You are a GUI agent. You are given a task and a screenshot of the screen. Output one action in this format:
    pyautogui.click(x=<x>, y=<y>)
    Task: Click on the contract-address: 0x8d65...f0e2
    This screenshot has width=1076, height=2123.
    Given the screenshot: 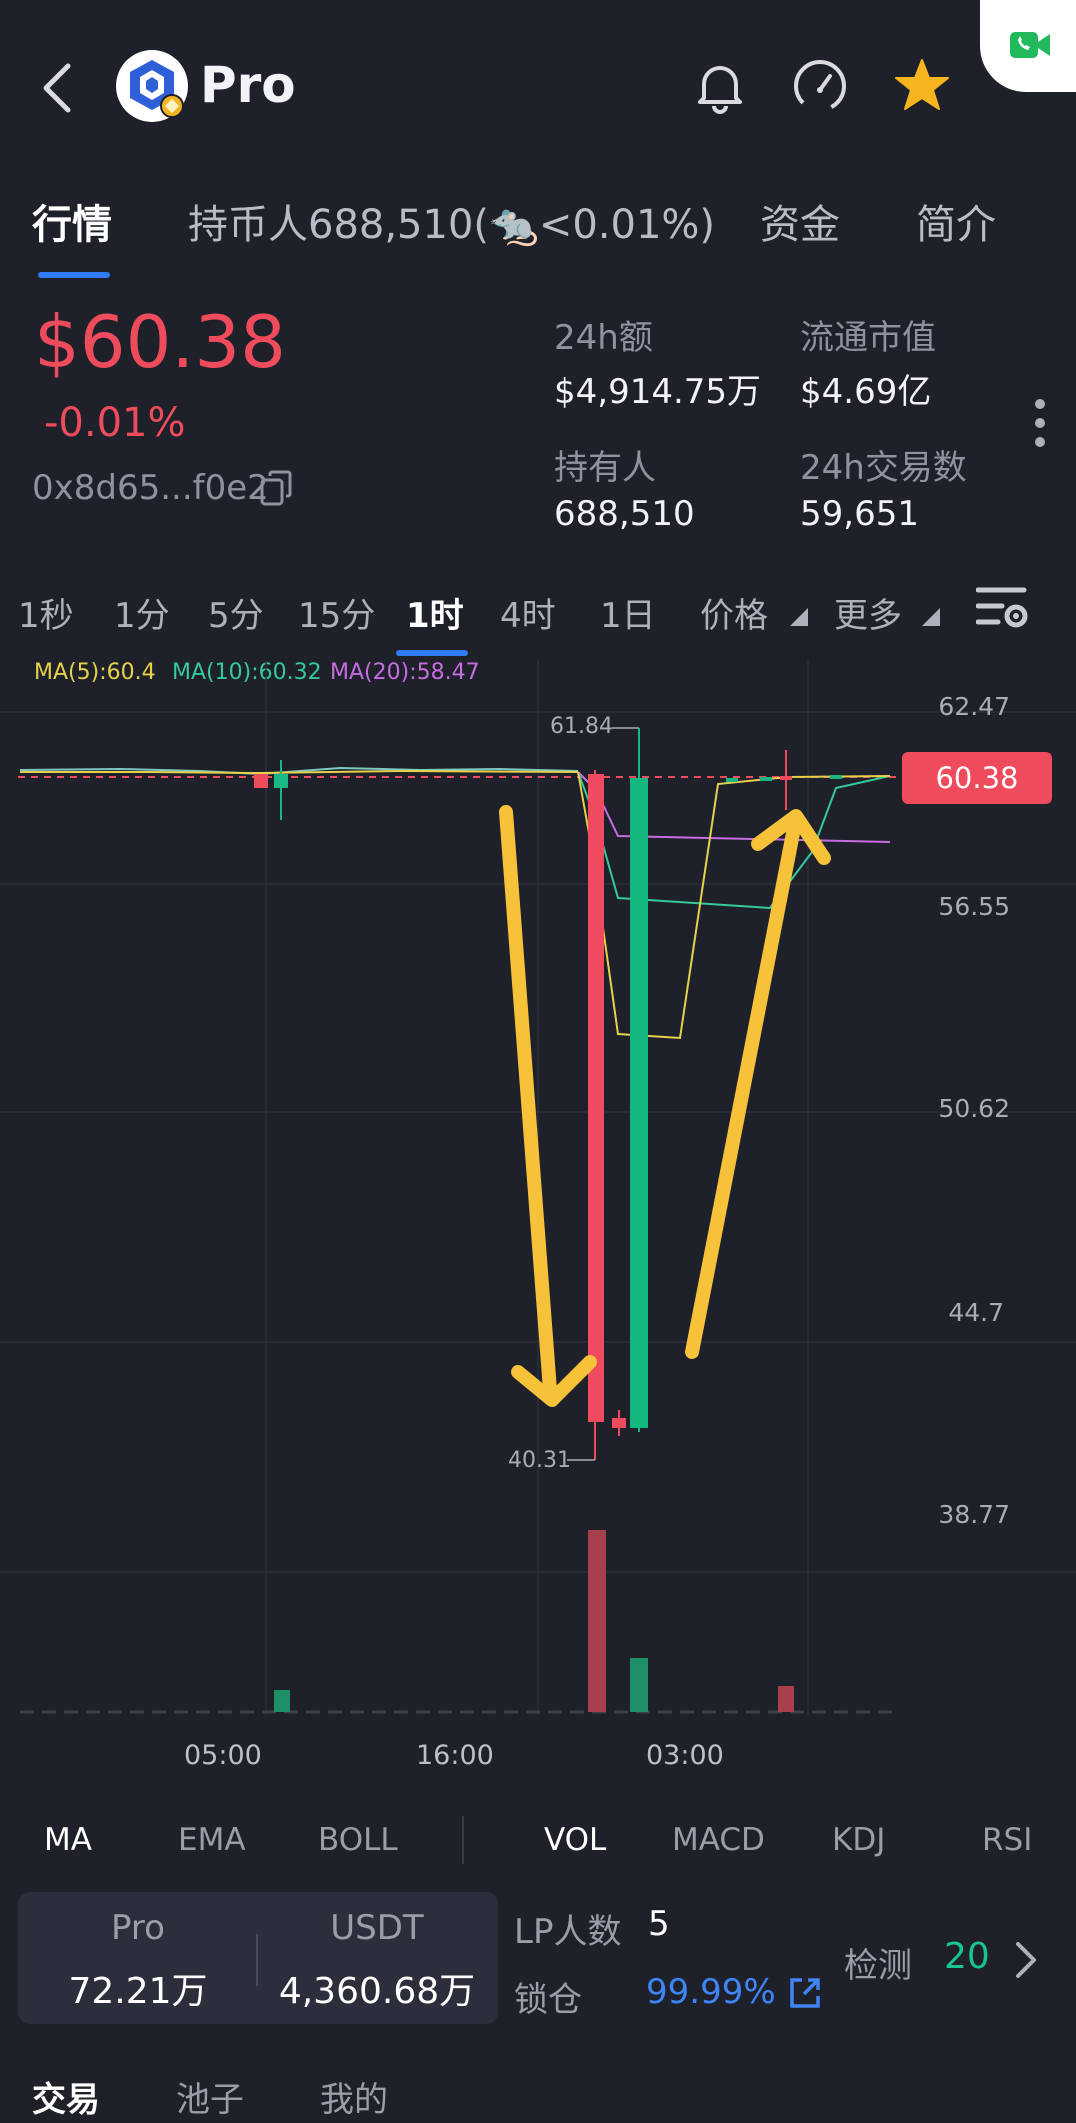 What is the action you would take?
    pyautogui.click(x=150, y=488)
    